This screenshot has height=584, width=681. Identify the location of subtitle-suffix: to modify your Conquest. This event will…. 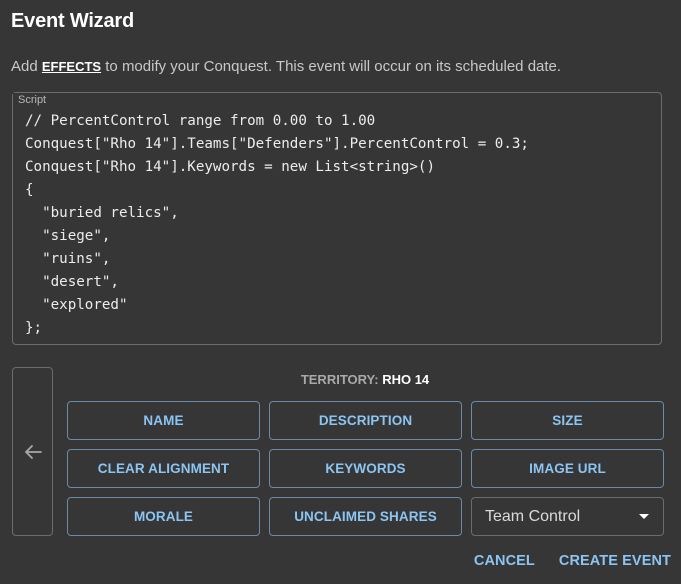
(331, 66).